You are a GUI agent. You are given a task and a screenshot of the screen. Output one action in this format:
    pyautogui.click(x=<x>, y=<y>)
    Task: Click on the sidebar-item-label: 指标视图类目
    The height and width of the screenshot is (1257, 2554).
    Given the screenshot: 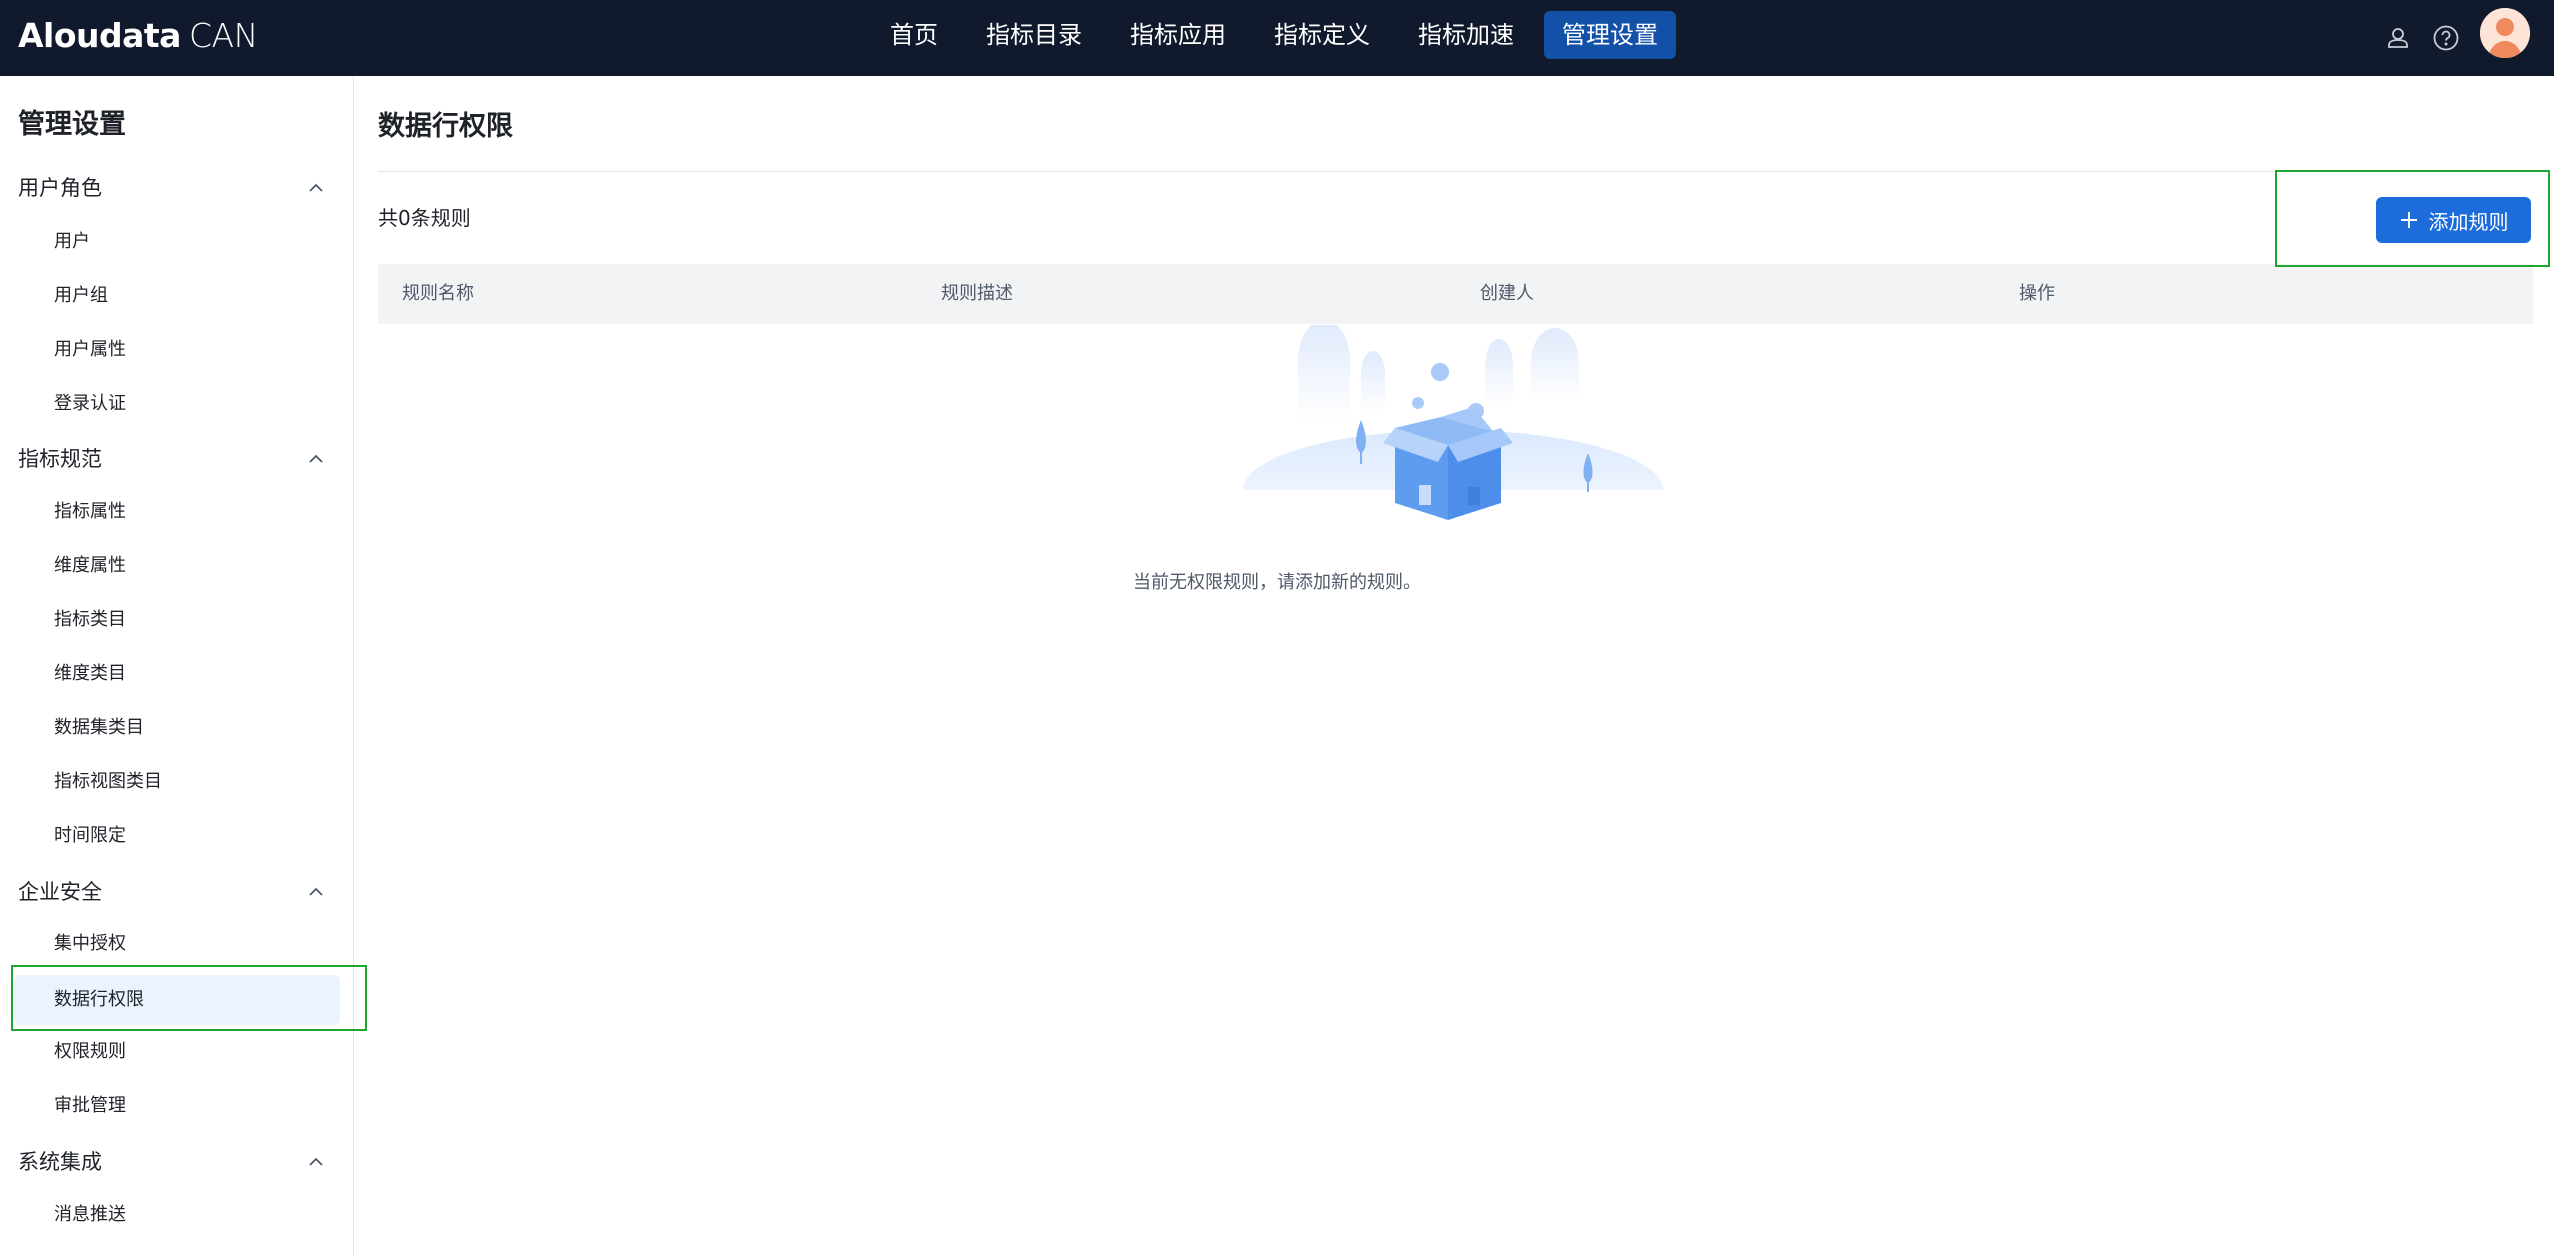 What is the action you would take?
    pyautogui.click(x=108, y=781)
    